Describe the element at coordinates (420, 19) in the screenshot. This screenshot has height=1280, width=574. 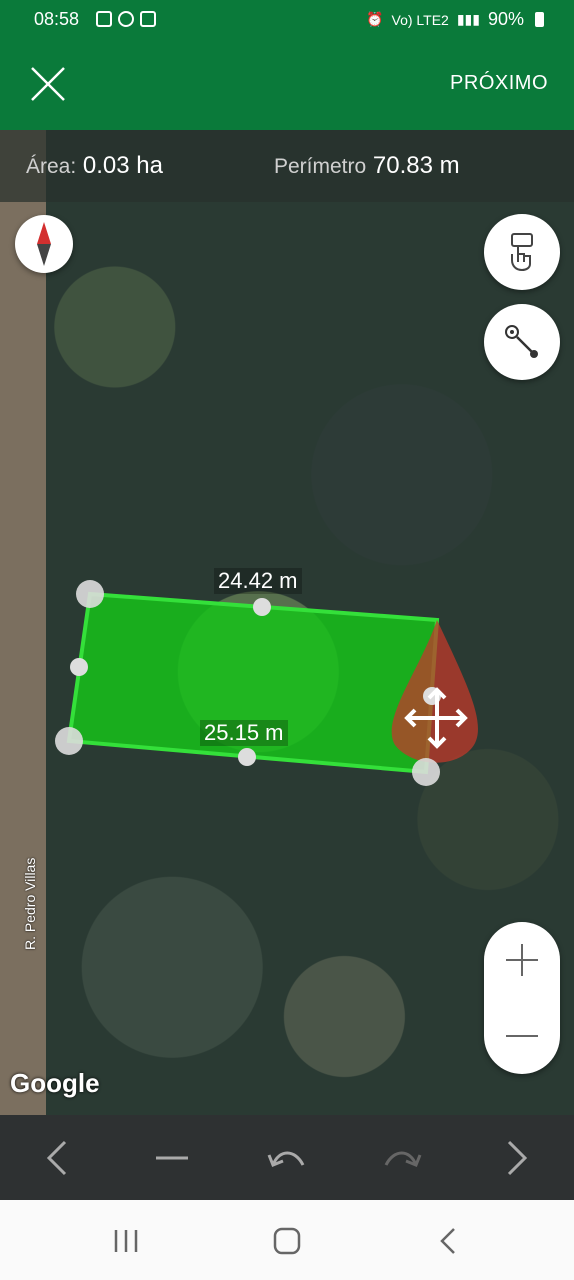
I see `network-label: Vo) LTE2` at that location.